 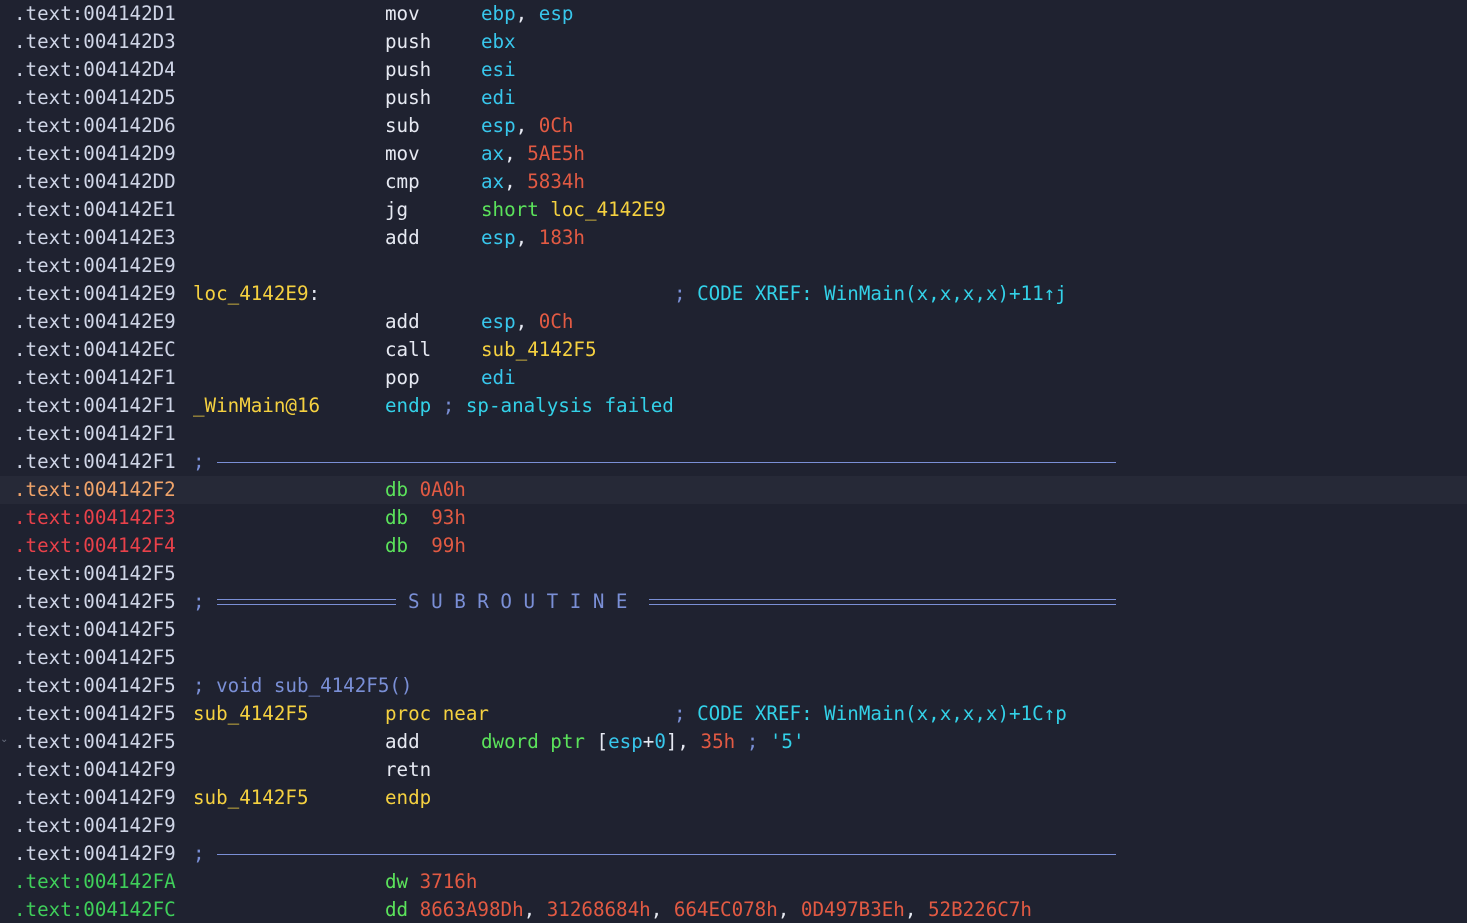 I want to click on listing-line: .text:004142E9 add esp, 0Ch, so click(x=733, y=322).